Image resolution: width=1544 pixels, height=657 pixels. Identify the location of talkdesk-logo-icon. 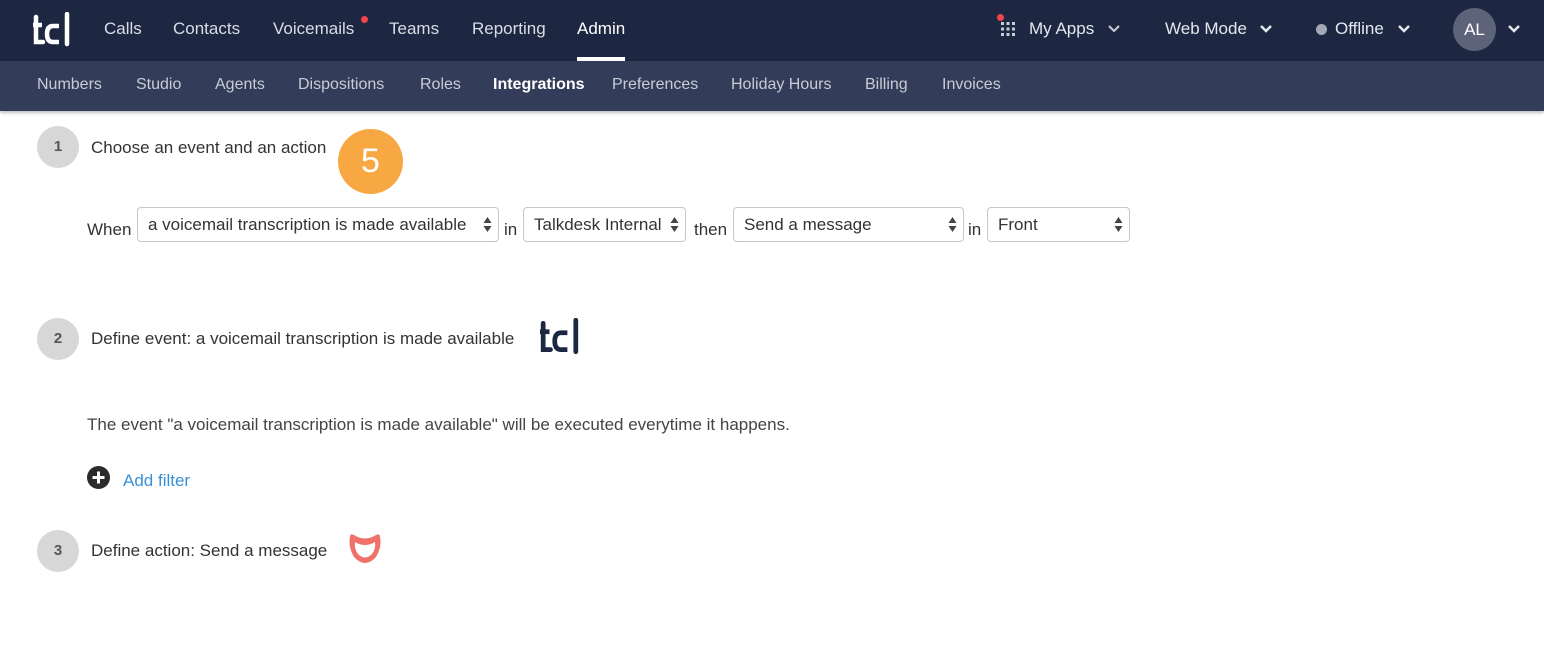
(559, 336).